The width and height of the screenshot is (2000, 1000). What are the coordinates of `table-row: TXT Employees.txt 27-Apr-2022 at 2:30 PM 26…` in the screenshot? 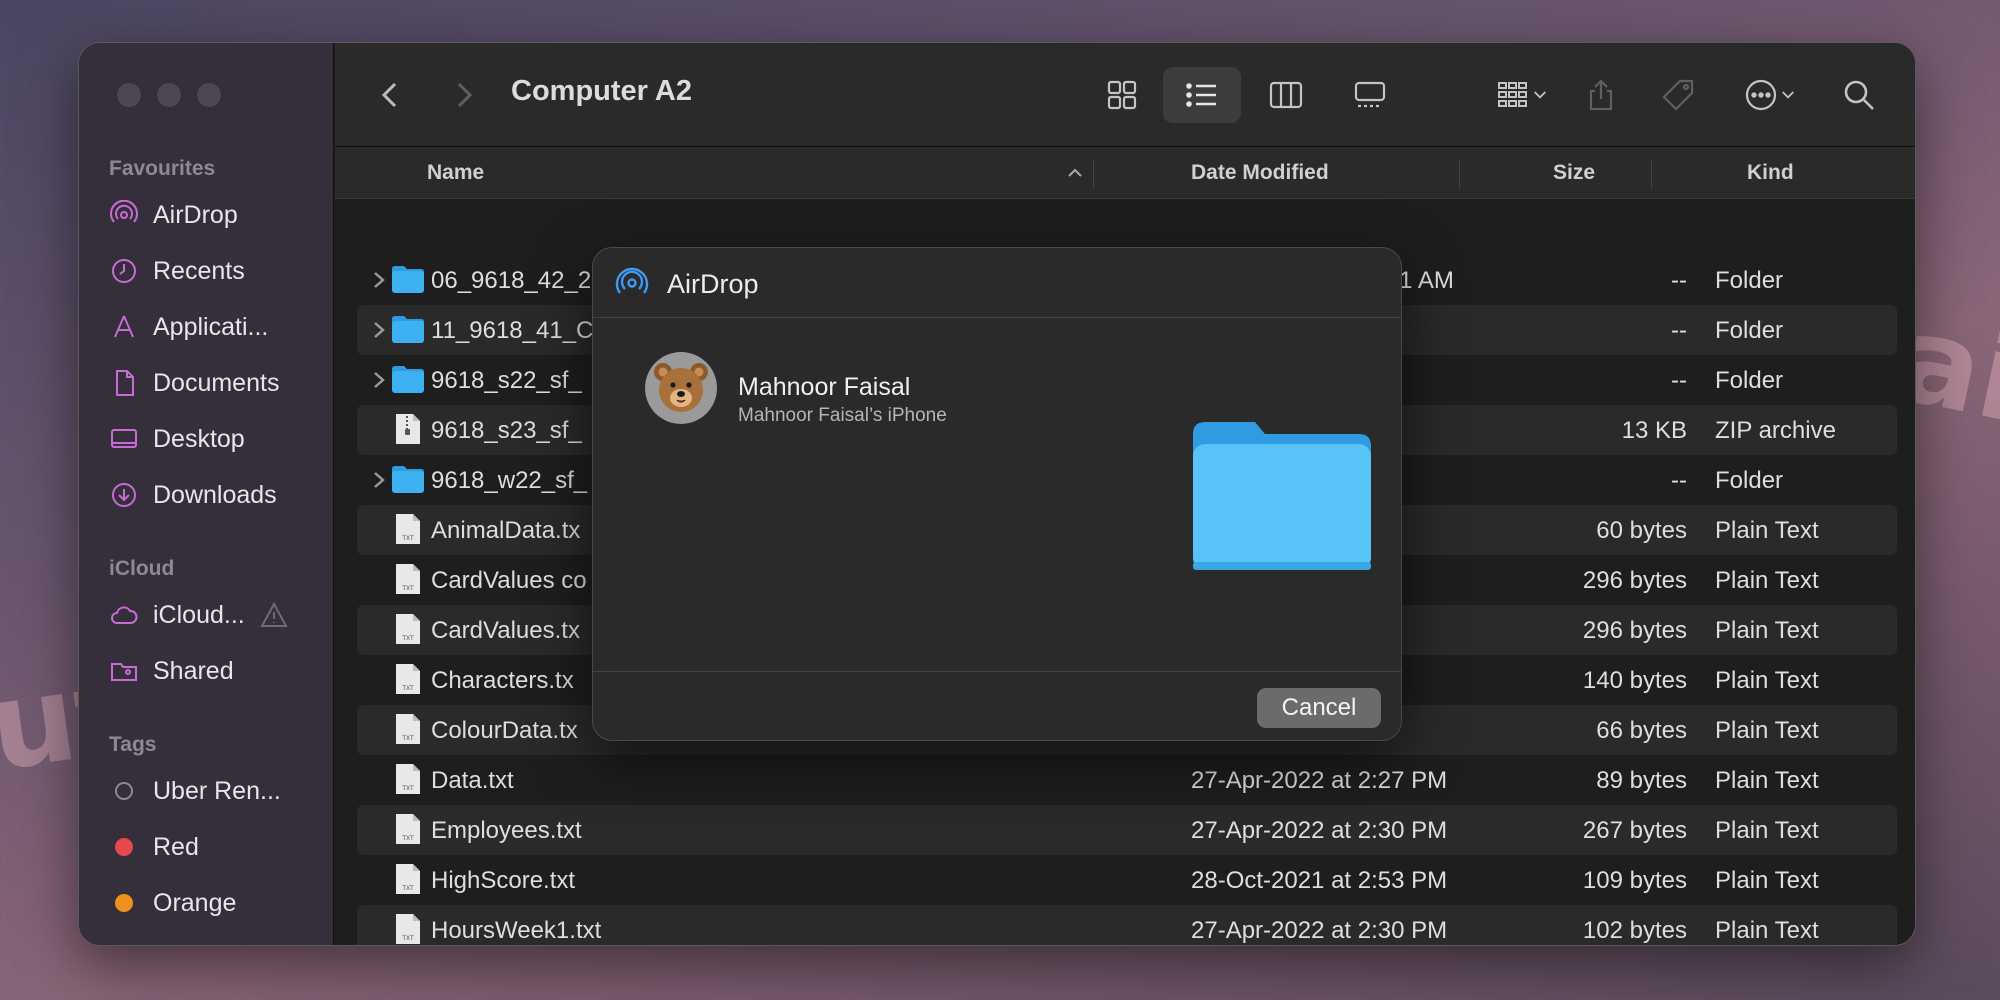 It's located at (1127, 830).